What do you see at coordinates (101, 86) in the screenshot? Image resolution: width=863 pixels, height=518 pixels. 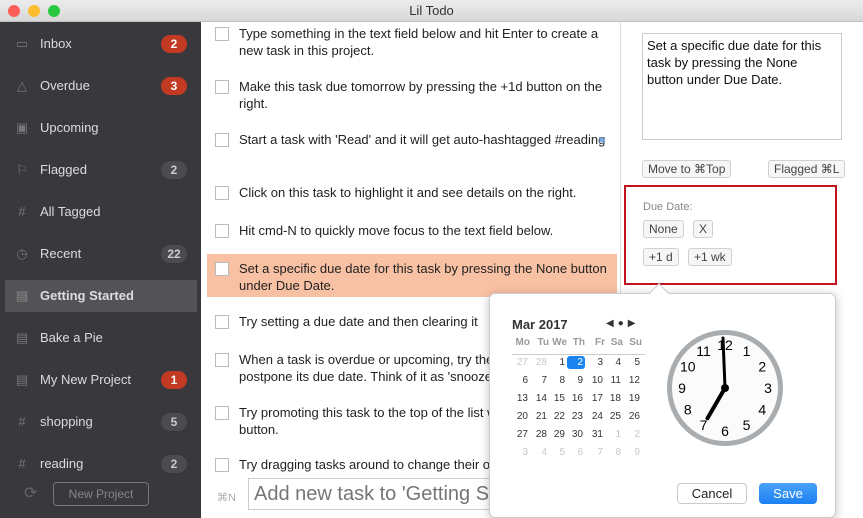 I see `sidebar-item-overdue: △ Overdue 3` at bounding box center [101, 86].